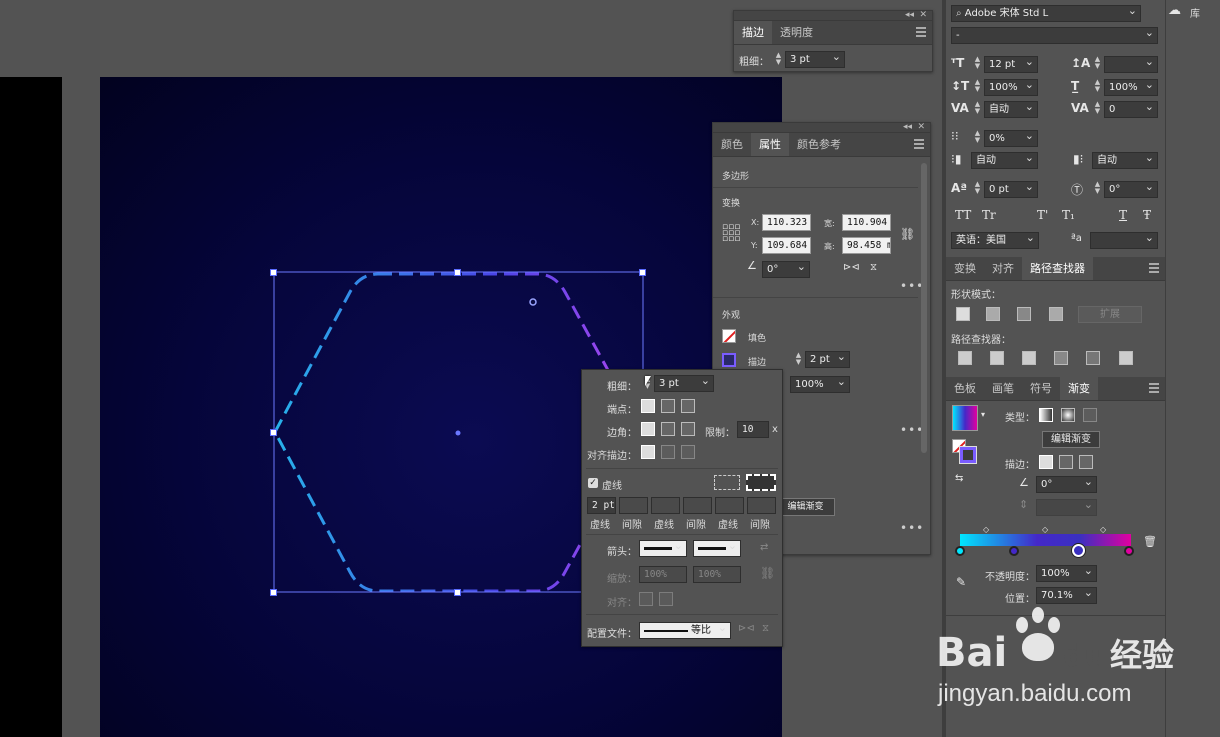  Describe the element at coordinates (1131, 108) in the screenshot. I see `tracking-field: 0` at that location.